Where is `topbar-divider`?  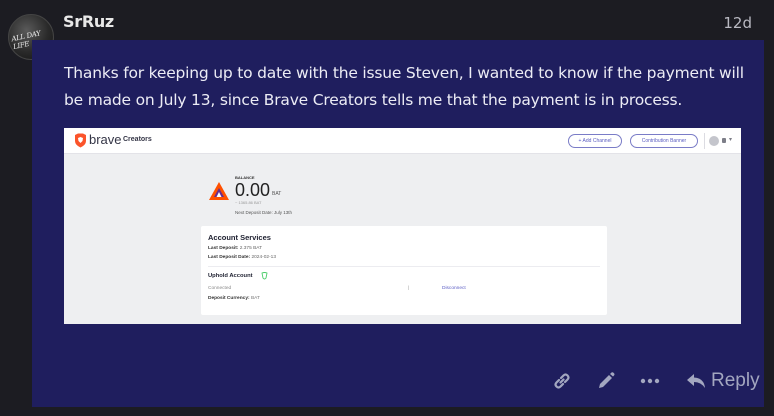
topbar-divider is located at coordinates (704, 141).